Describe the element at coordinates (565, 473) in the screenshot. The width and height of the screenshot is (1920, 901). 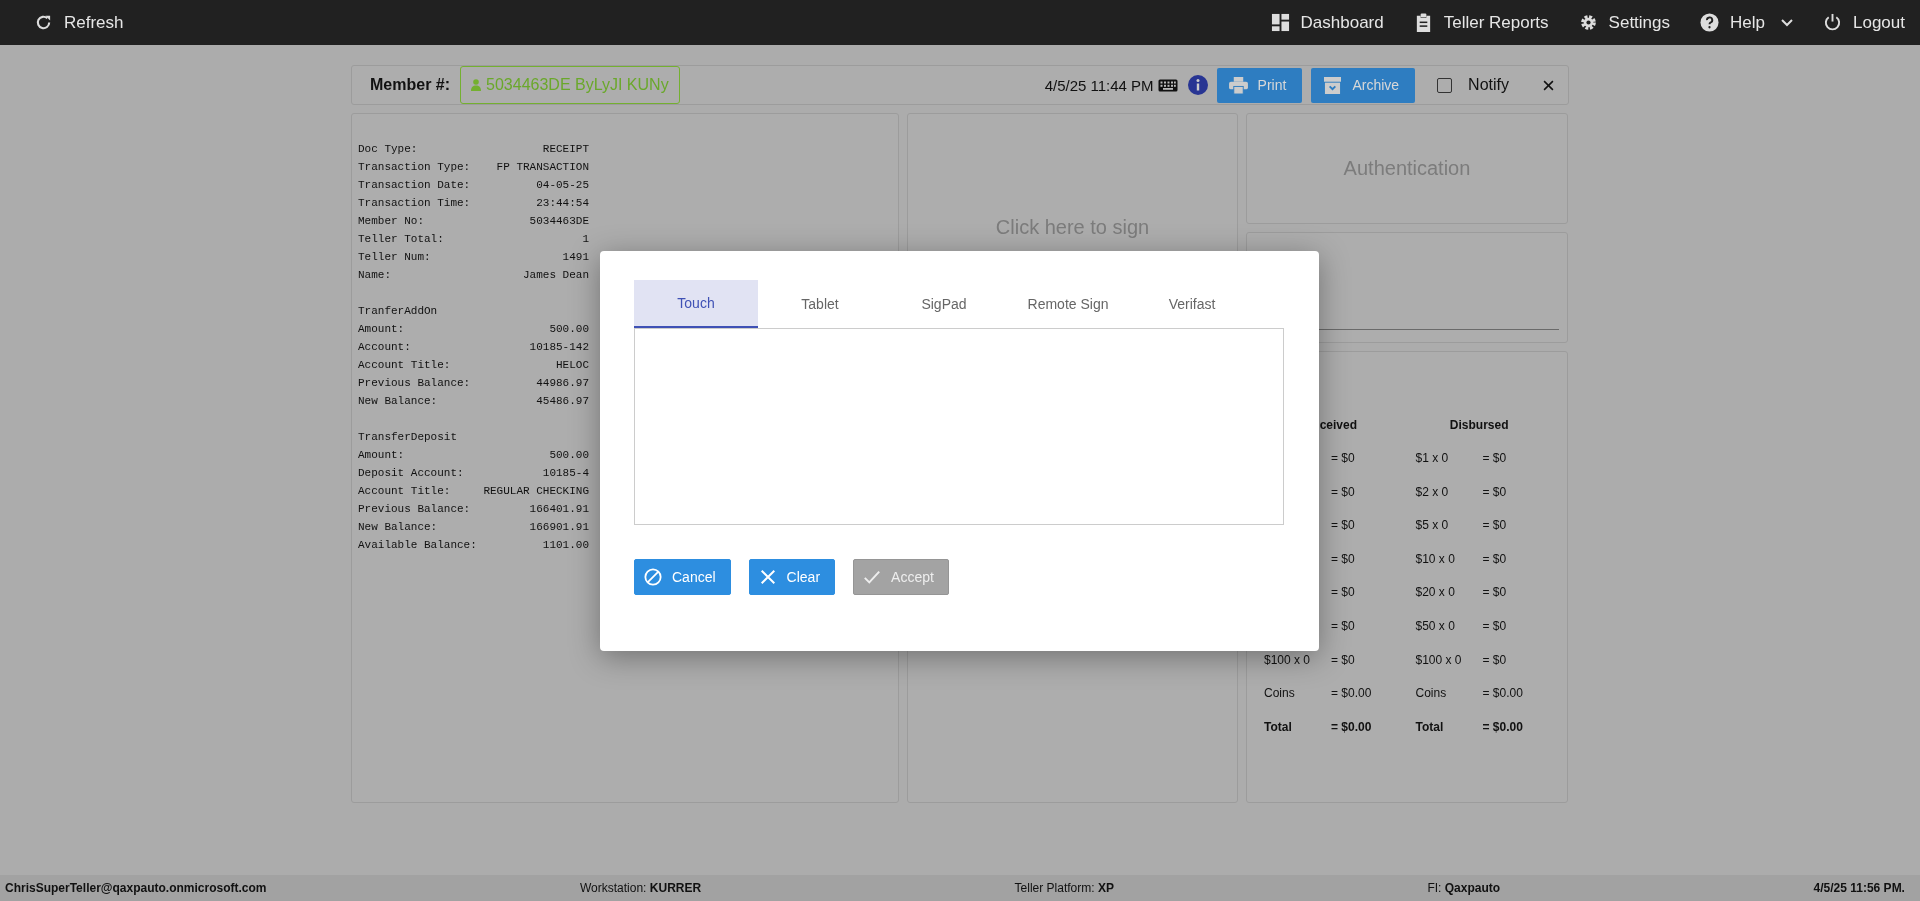
I see `receipt-value: 10185-4` at that location.